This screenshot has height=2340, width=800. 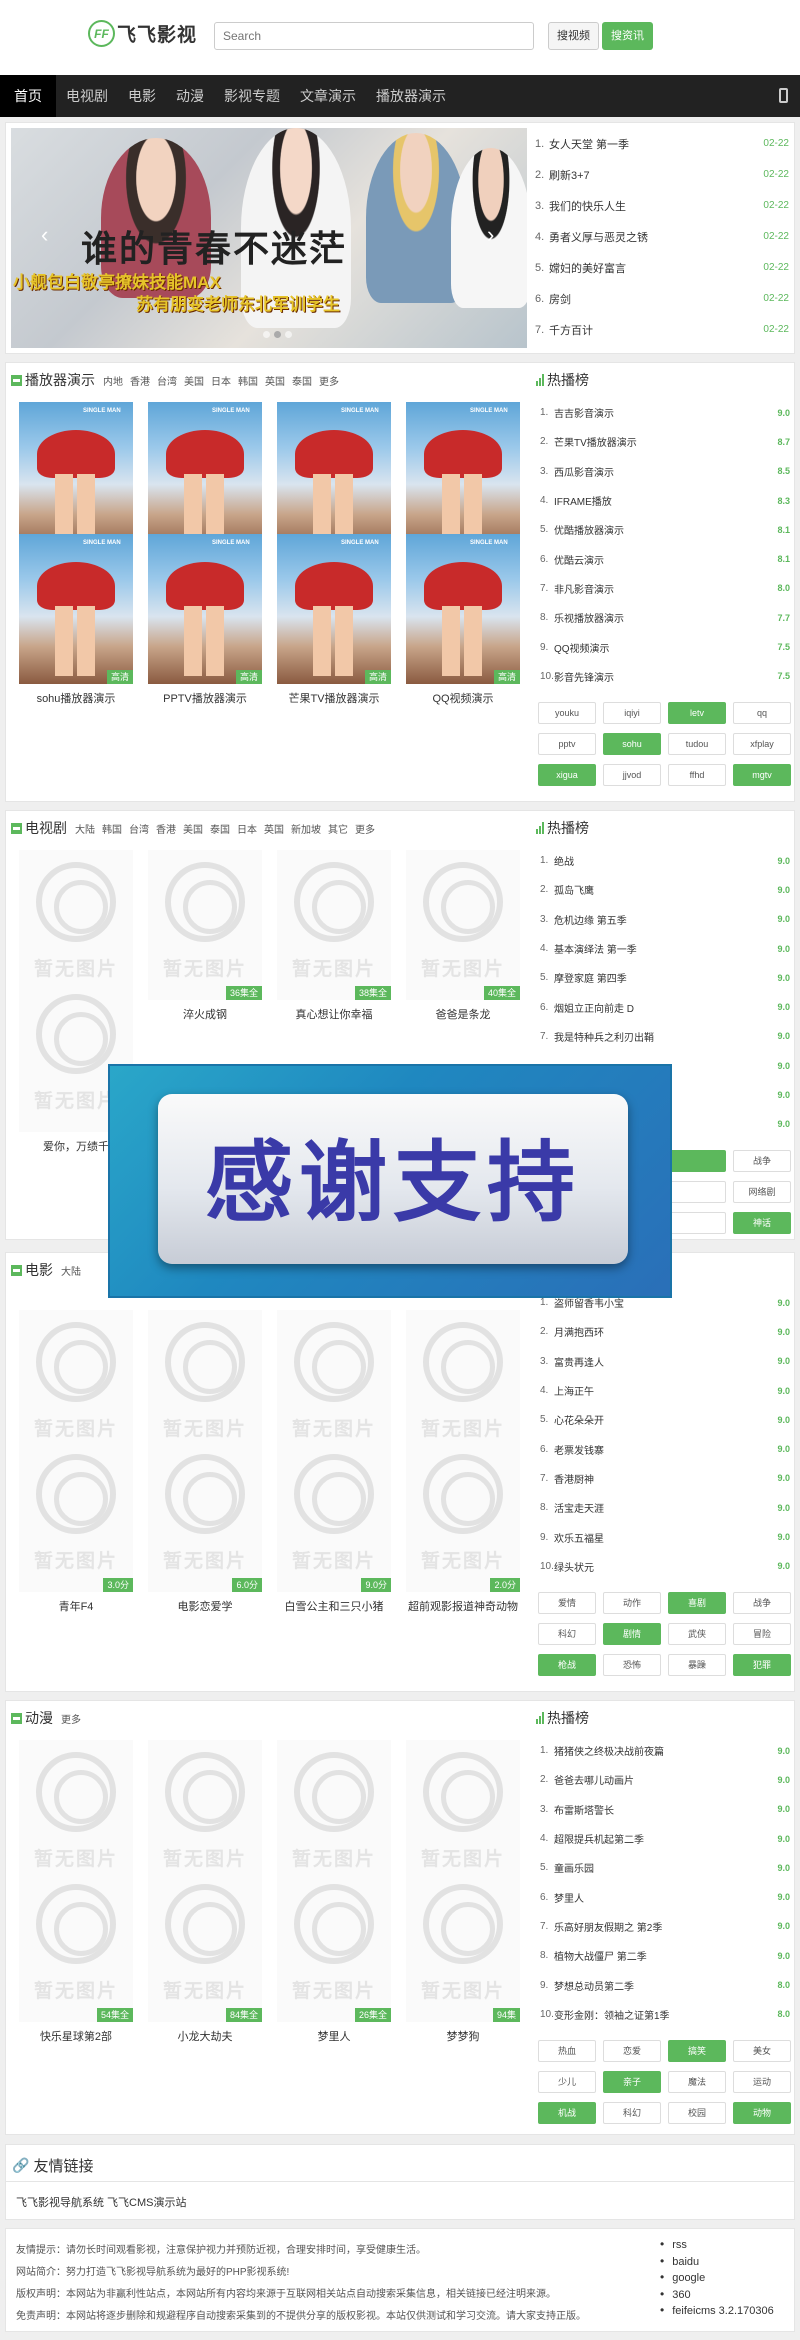 I want to click on video-card: 暂无图片 9.0分 白雪公主和三只小猪, so click(x=334, y=1528).